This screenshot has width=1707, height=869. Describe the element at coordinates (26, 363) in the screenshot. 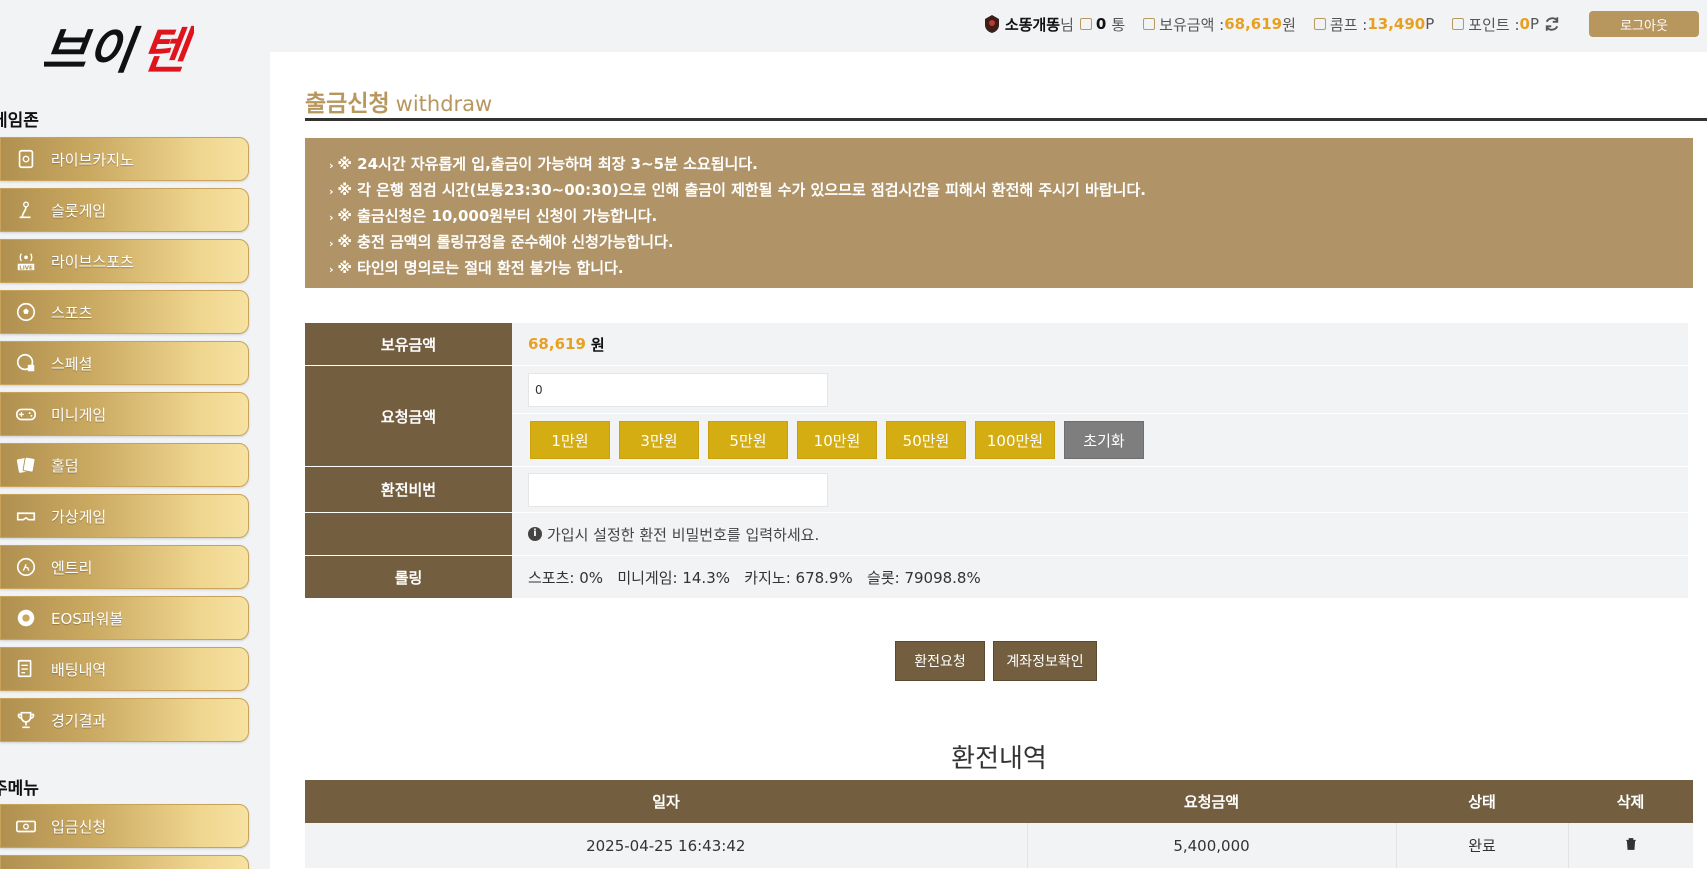

I see `special-ball-icon` at that location.